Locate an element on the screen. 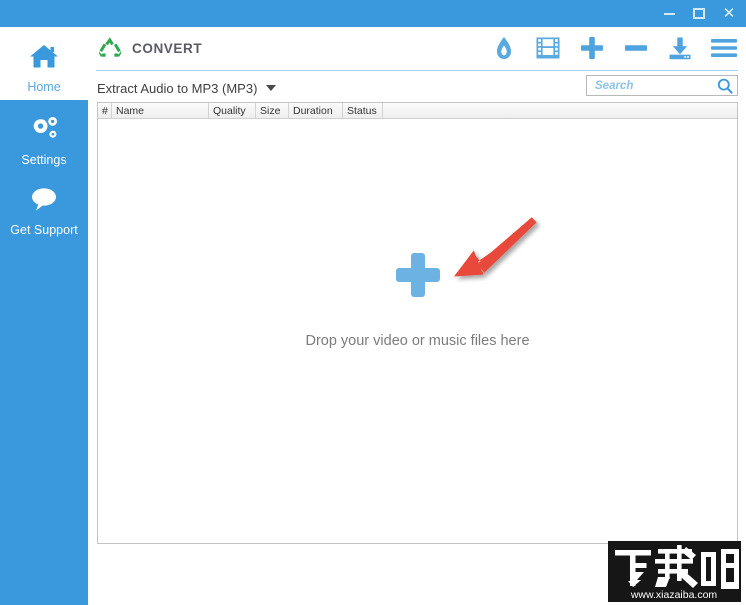  header-separator is located at coordinates (417, 70).